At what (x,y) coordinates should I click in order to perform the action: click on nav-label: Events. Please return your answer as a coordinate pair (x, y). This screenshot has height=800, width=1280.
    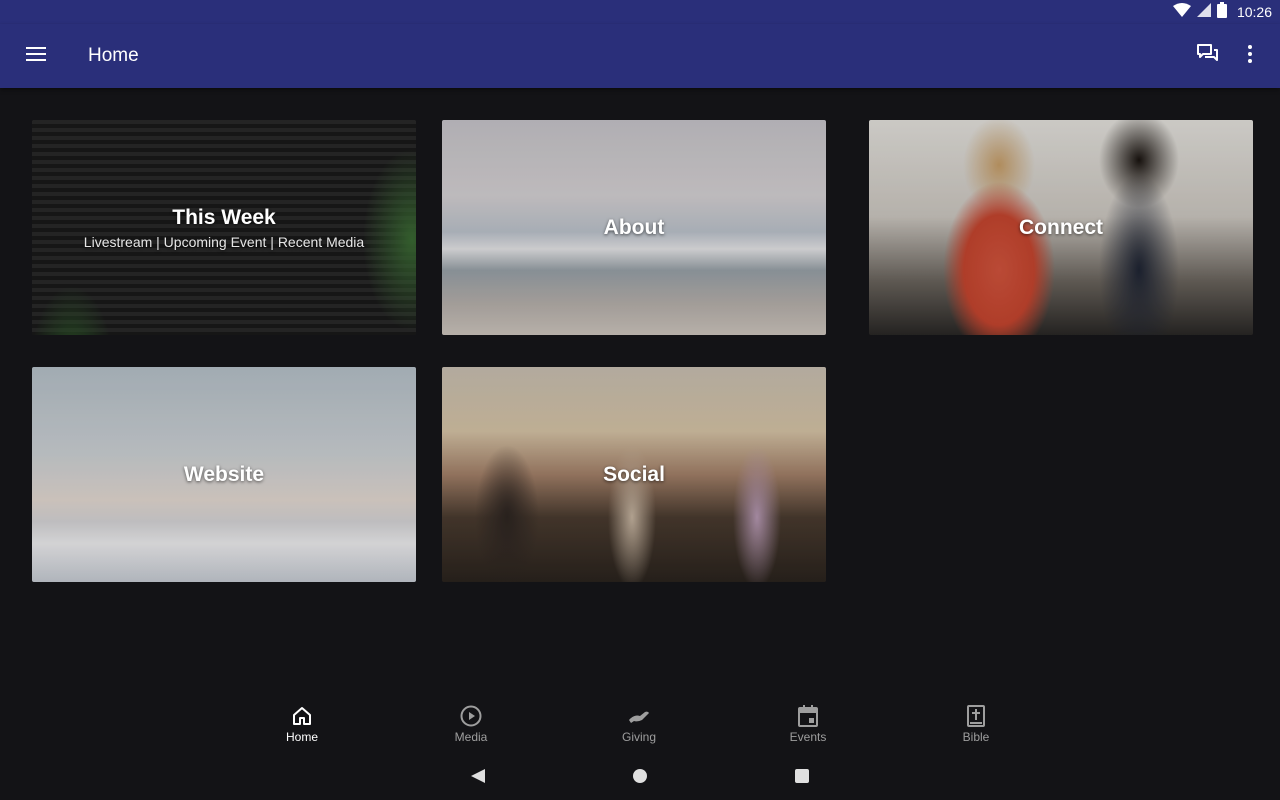
    Looking at the image, I should click on (808, 737).